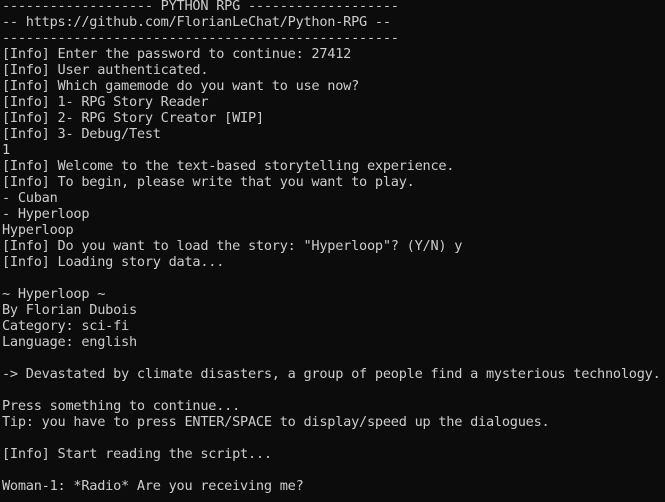 This screenshot has height=502, width=665. Describe the element at coordinates (65, 326) in the screenshot. I see `story-category-line: Category: sci-fi` at that location.